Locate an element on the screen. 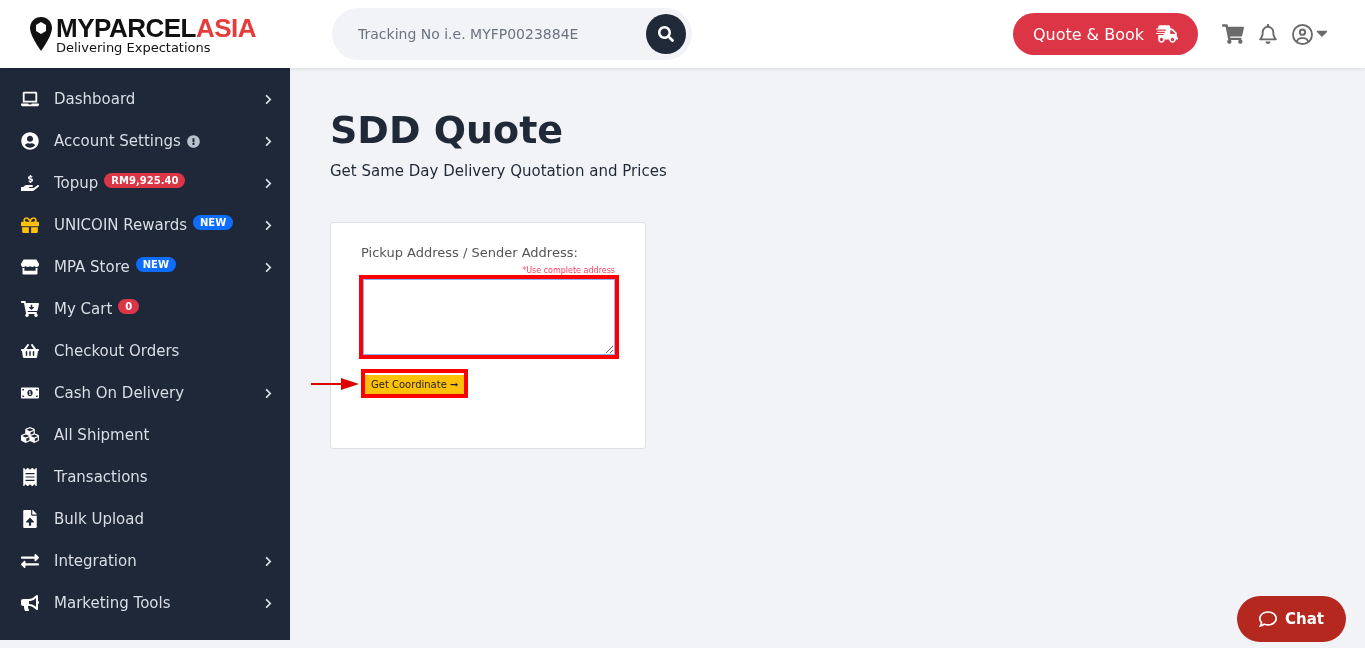  sidebar-item: MPA Store NEW is located at coordinates (145, 267).